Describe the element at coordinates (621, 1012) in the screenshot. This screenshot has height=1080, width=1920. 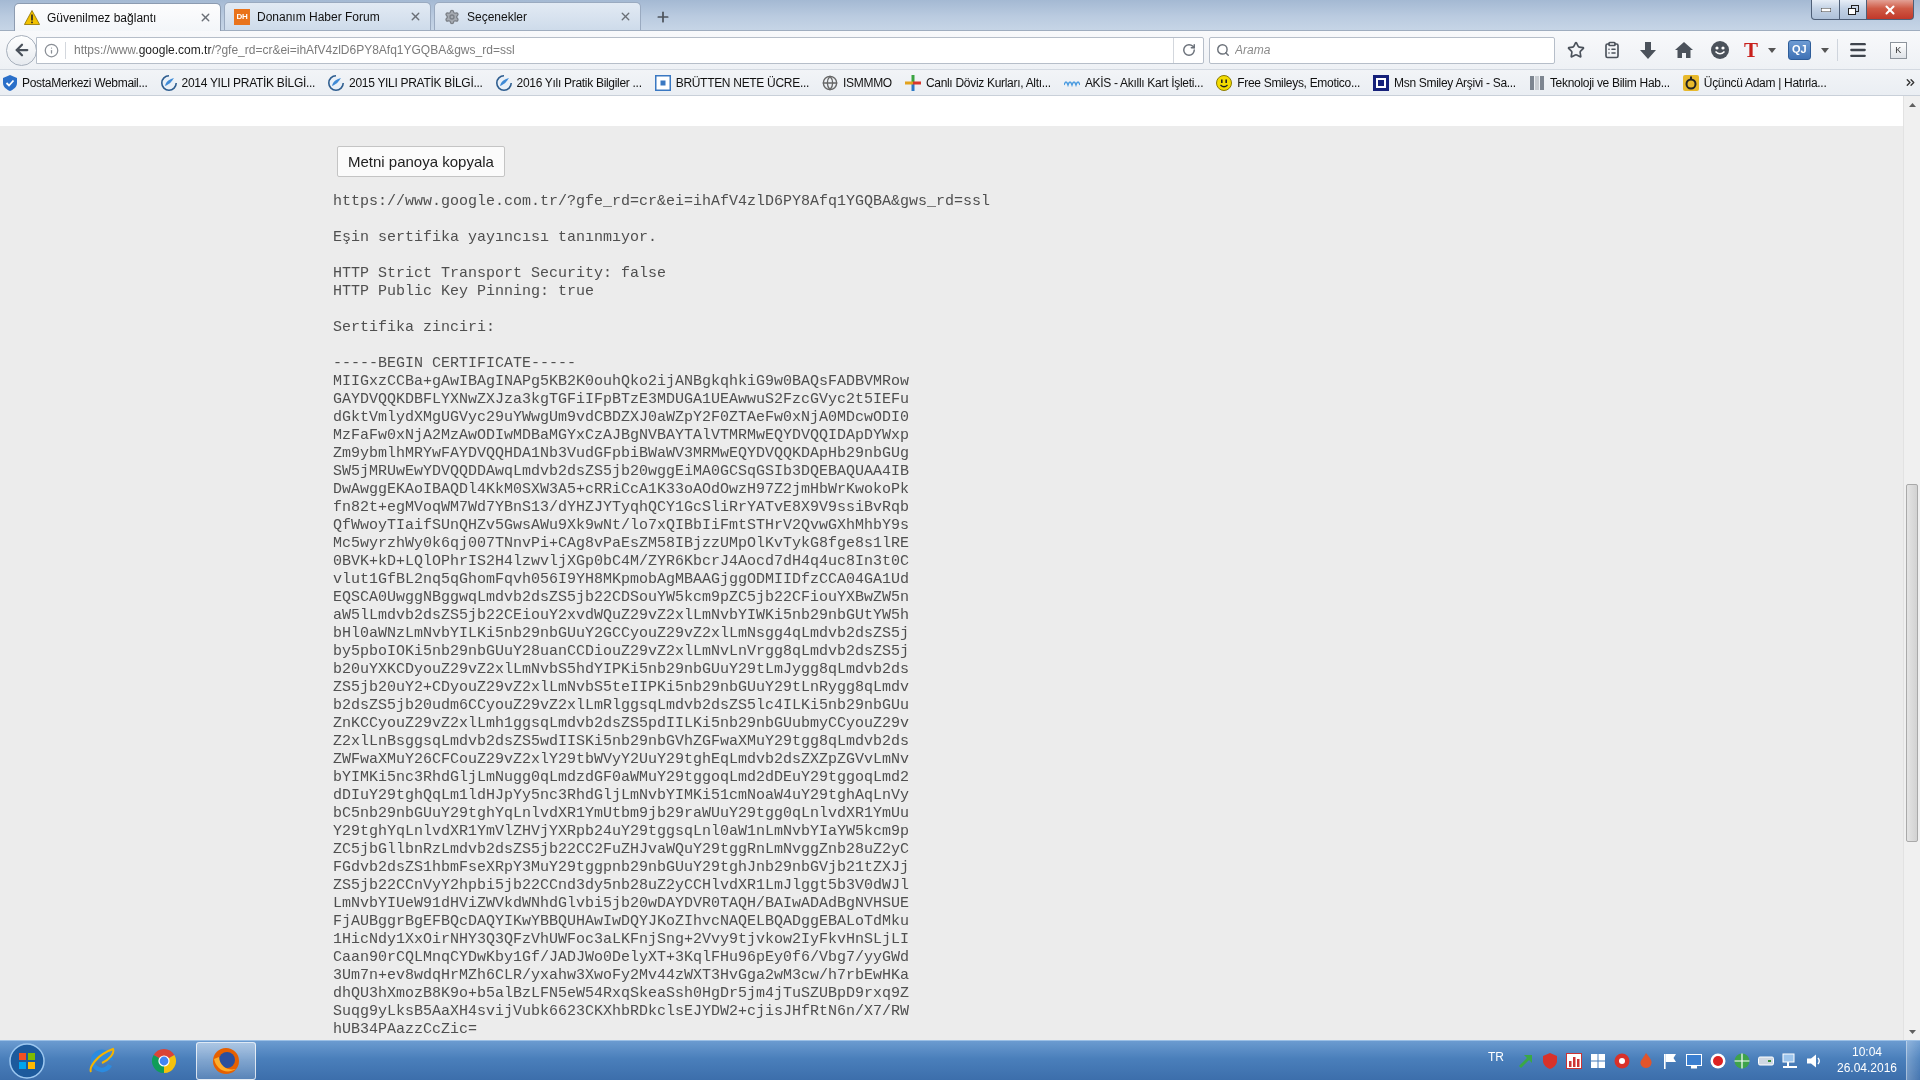
I see `certificate-line: Suqg9yLksB5AaXH4svijVubk6623CKXhbRDkclsEJYDW2+cjisJHfRtN6n/X7/RW` at that location.